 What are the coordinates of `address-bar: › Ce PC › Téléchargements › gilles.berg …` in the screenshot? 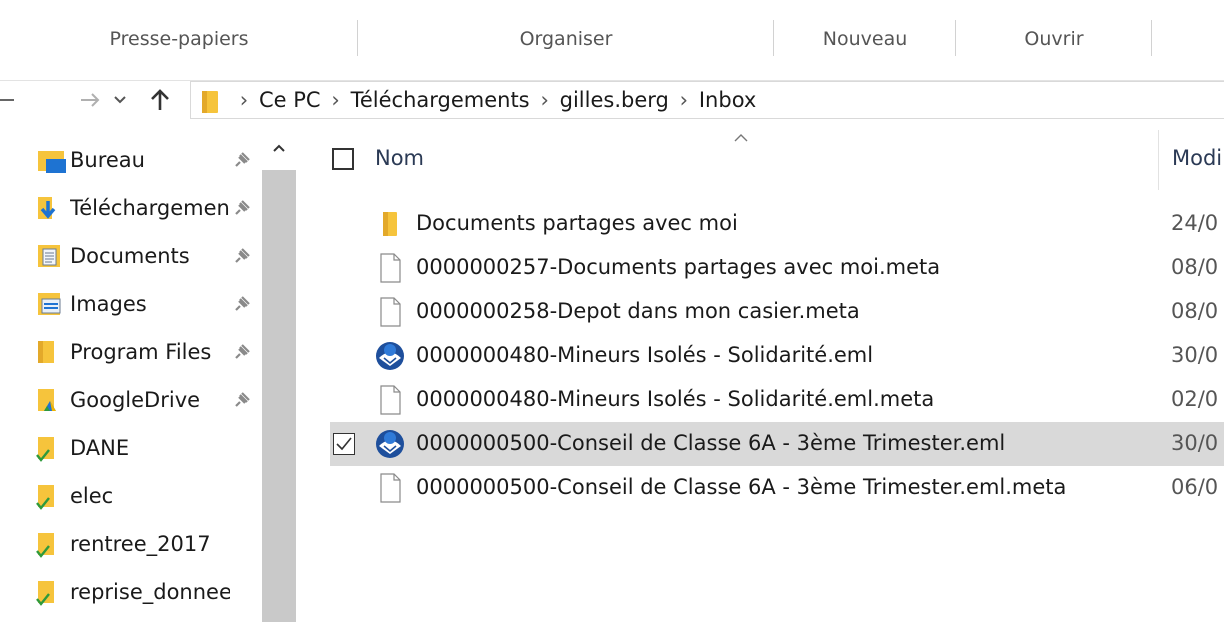 It's located at (707, 100).